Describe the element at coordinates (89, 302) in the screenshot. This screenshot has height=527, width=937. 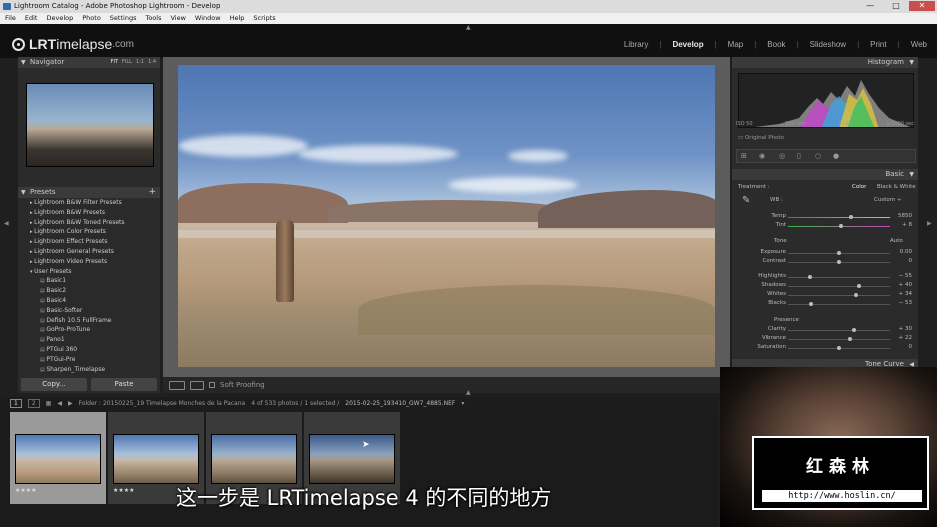
I see `preset-item: Basic4` at that location.